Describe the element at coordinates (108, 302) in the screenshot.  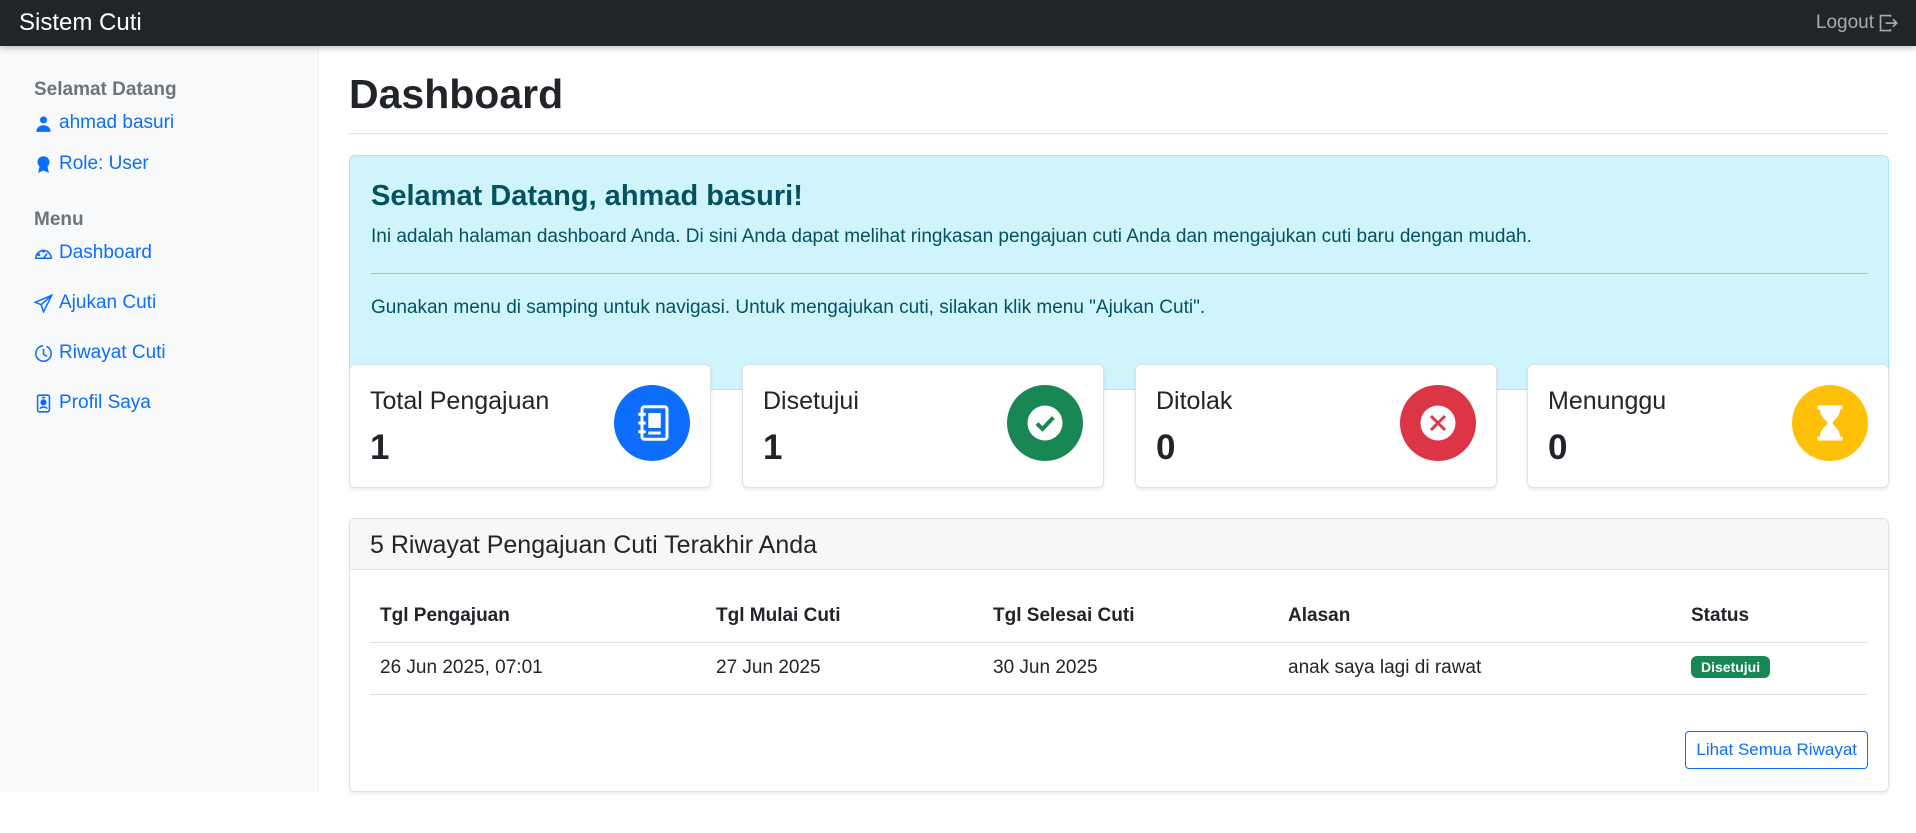
I see `sidebar-item-label: Ajukan Cuti` at that location.